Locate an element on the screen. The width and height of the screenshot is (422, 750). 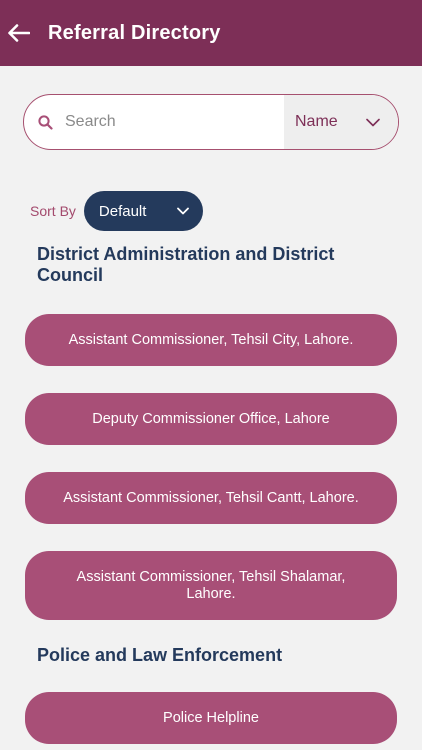
search-bar: Name is located at coordinates (211, 122).